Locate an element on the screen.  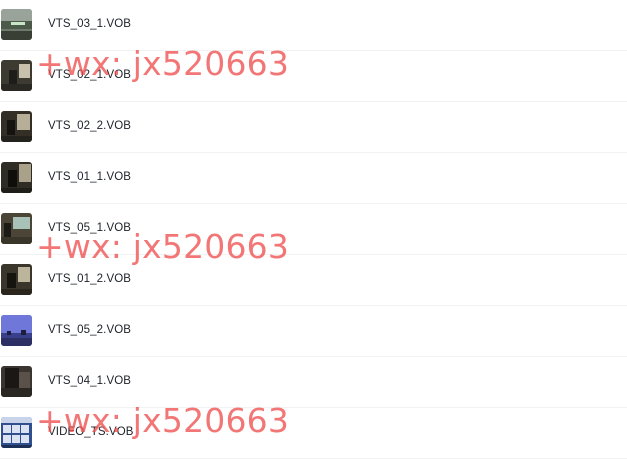
file-row: VTS_02_2.VOB is located at coordinates (313, 127).